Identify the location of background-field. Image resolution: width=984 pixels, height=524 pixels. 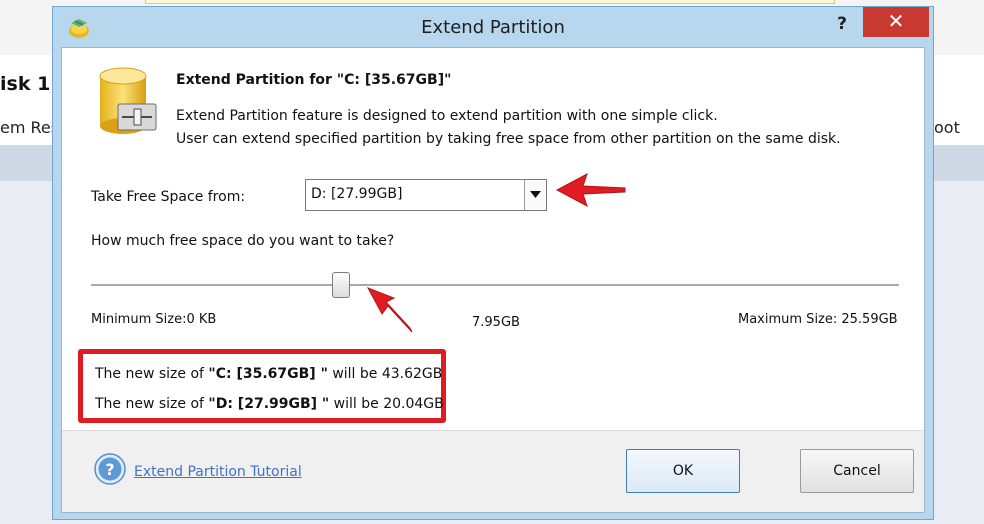
(490, 2).